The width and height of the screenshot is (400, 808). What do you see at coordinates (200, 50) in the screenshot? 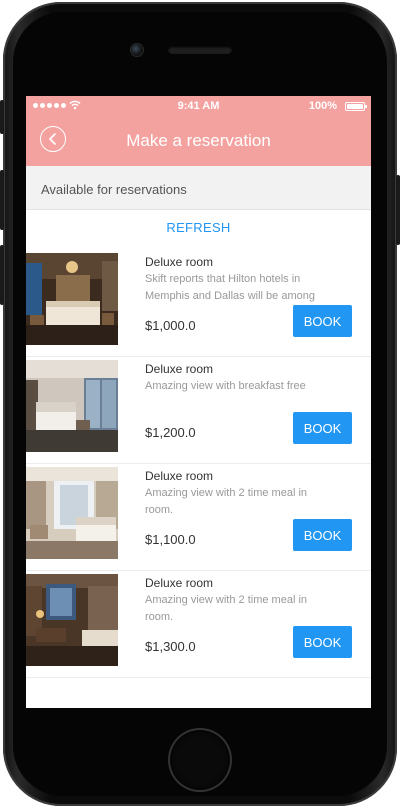
I see `earpiece-speaker` at bounding box center [200, 50].